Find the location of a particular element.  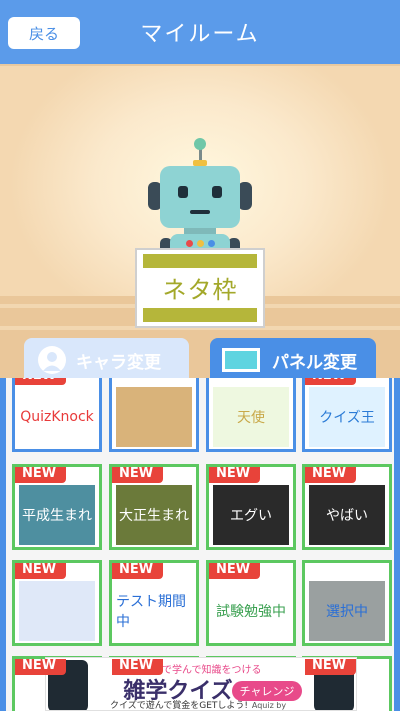

ad-subtitle: クイズで遊んで賞金をGETしよう! is located at coordinates (179, 706).